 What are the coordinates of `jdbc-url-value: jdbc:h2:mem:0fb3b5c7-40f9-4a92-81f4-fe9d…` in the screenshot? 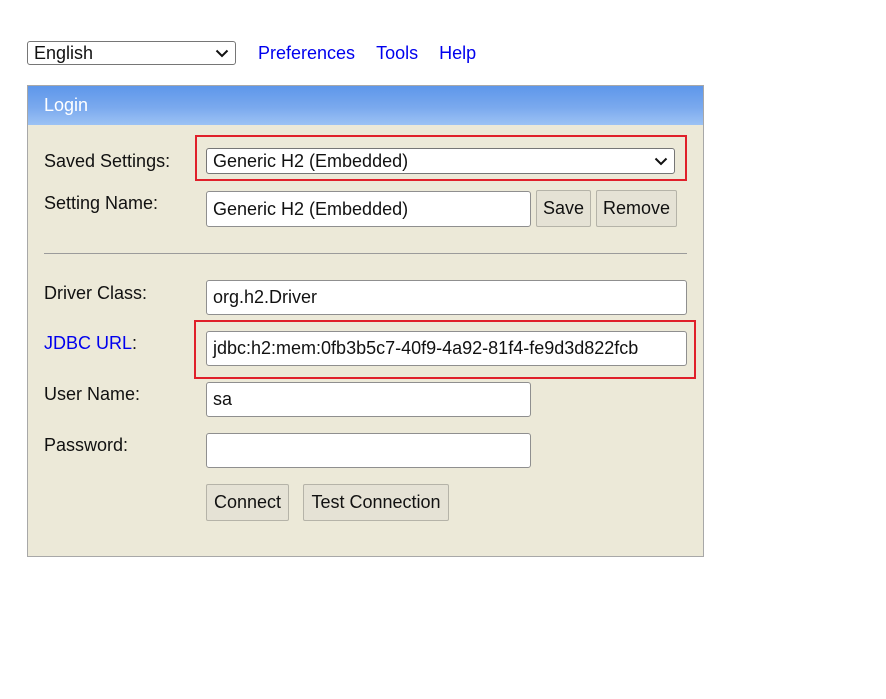 It's located at (426, 348).